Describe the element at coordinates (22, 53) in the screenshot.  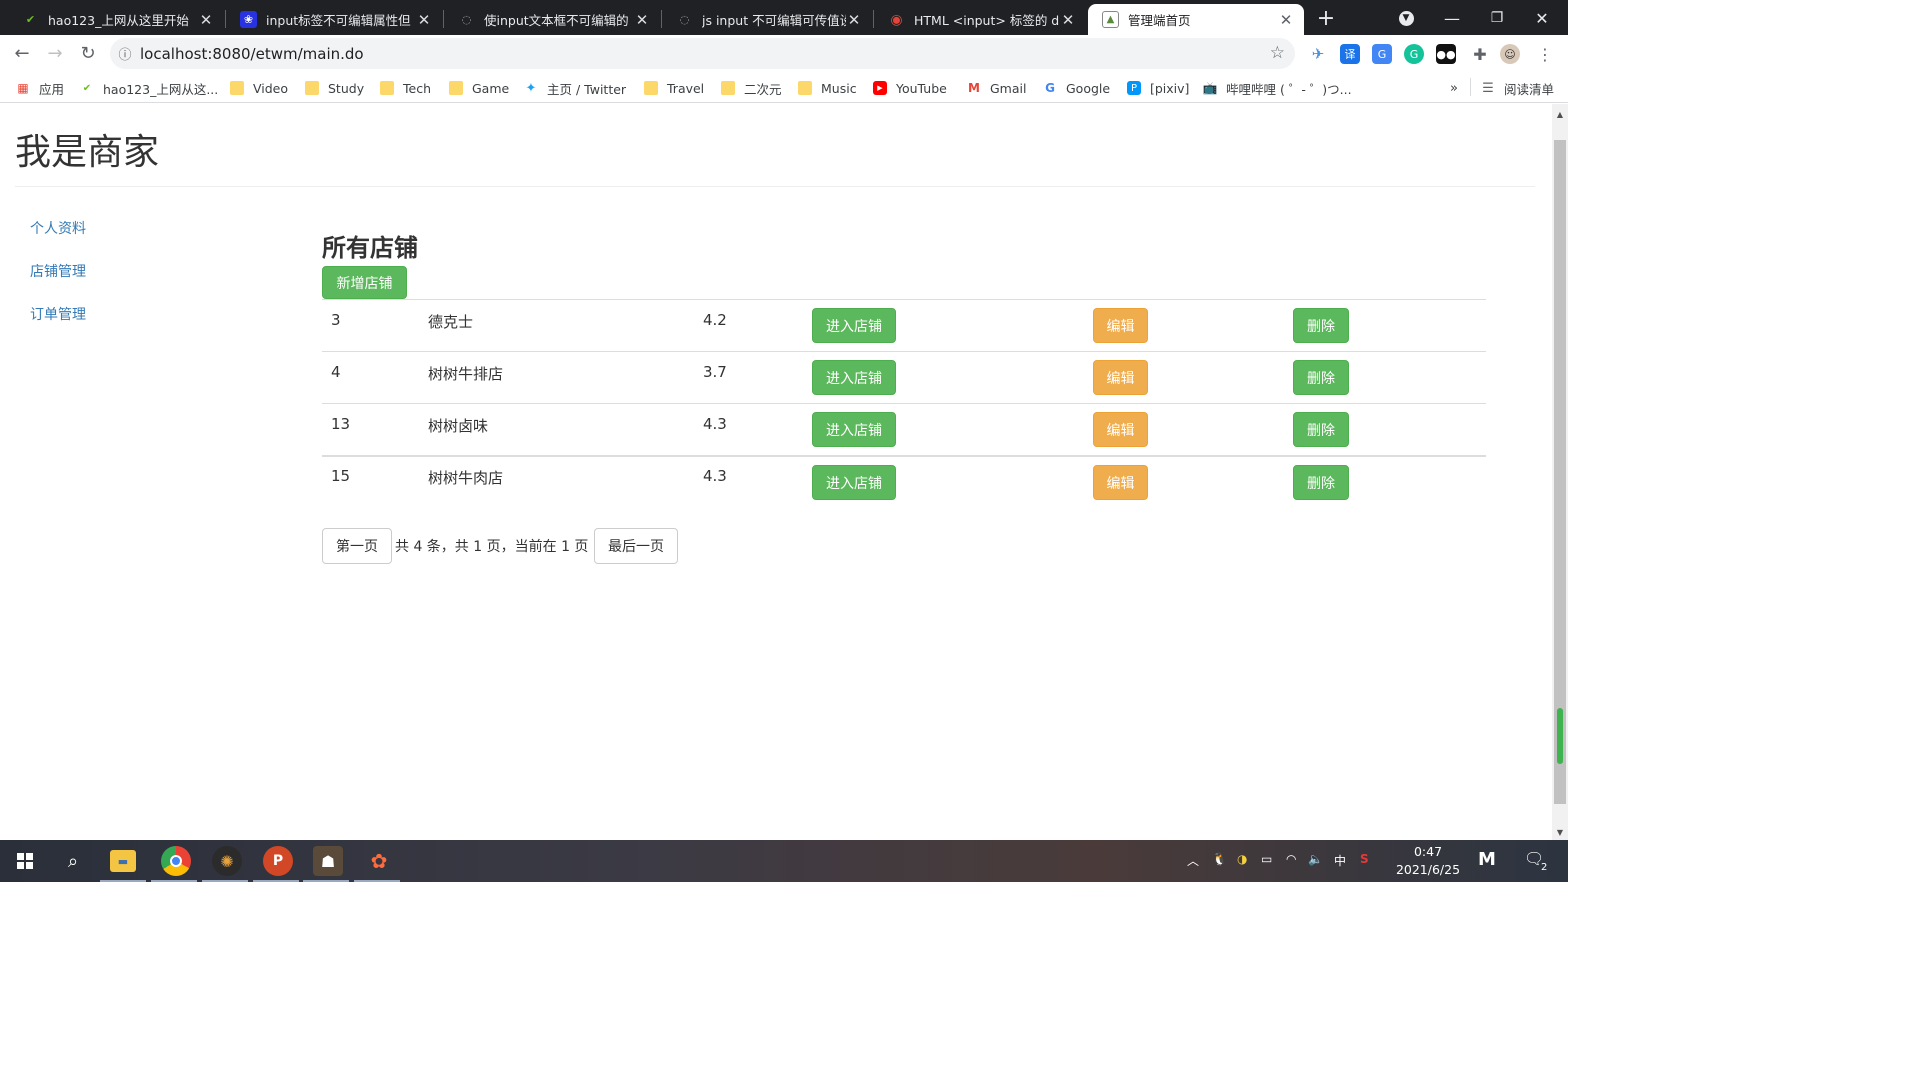
I see `back-arrow-icon: ←` at that location.